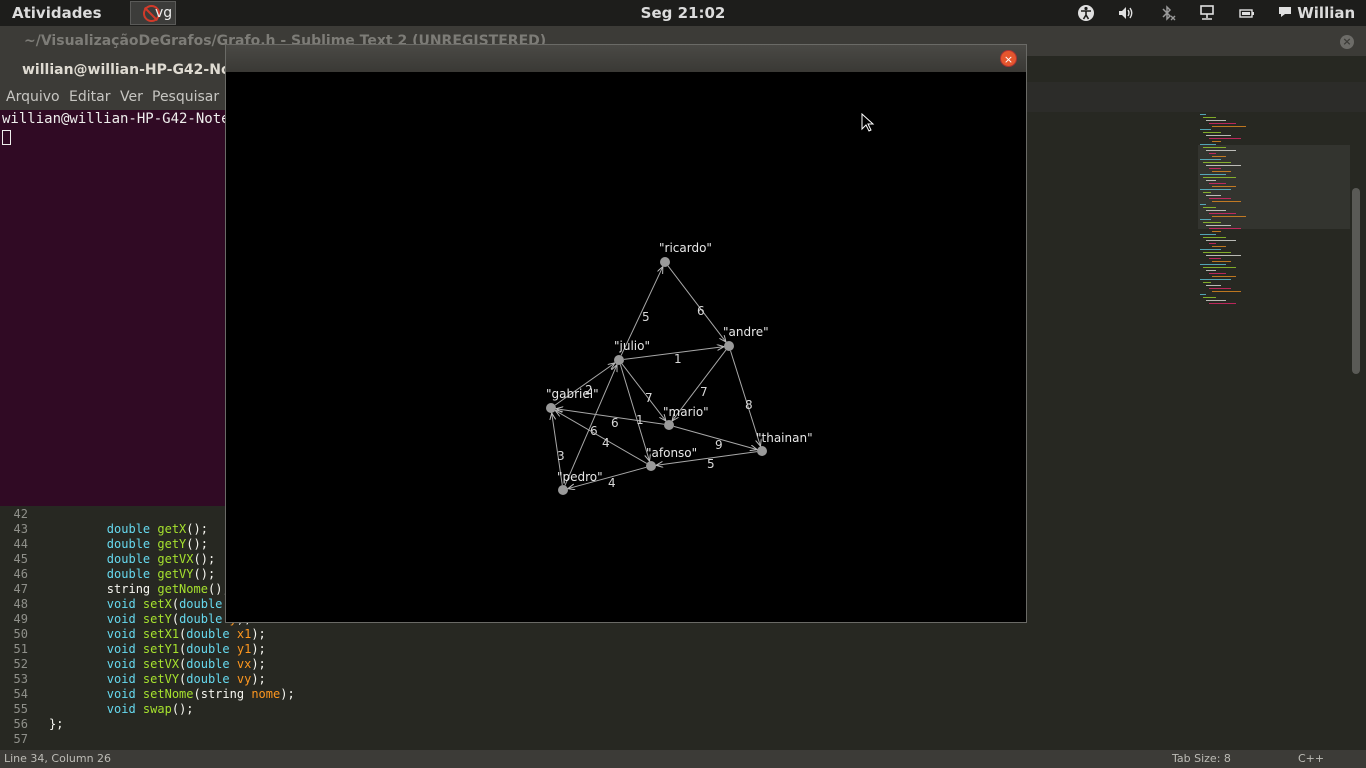 This screenshot has width=1366, height=768. What do you see at coordinates (20, 679) in the screenshot?
I see `line-number: 53` at bounding box center [20, 679].